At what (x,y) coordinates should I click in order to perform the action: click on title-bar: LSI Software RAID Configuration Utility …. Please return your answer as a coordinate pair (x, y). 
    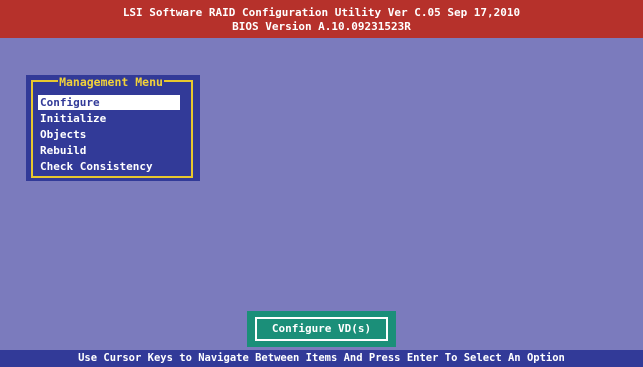
    Looking at the image, I should click on (321, 19).